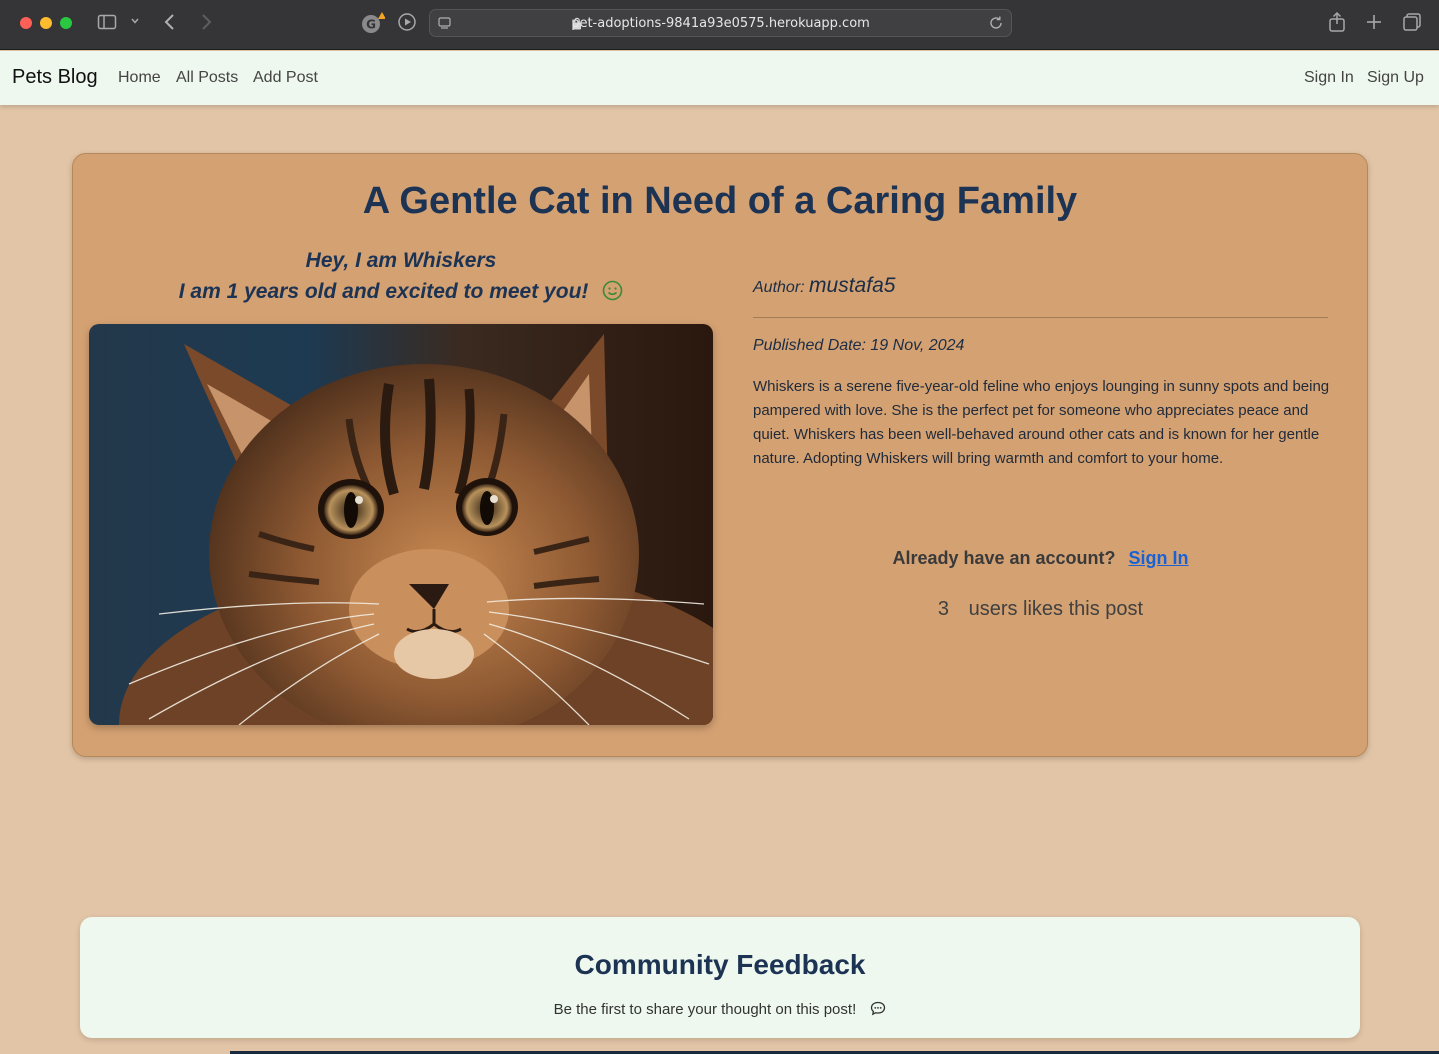  Describe the element at coordinates (170, 22) in the screenshot. I see `back-arrow-icon` at that location.